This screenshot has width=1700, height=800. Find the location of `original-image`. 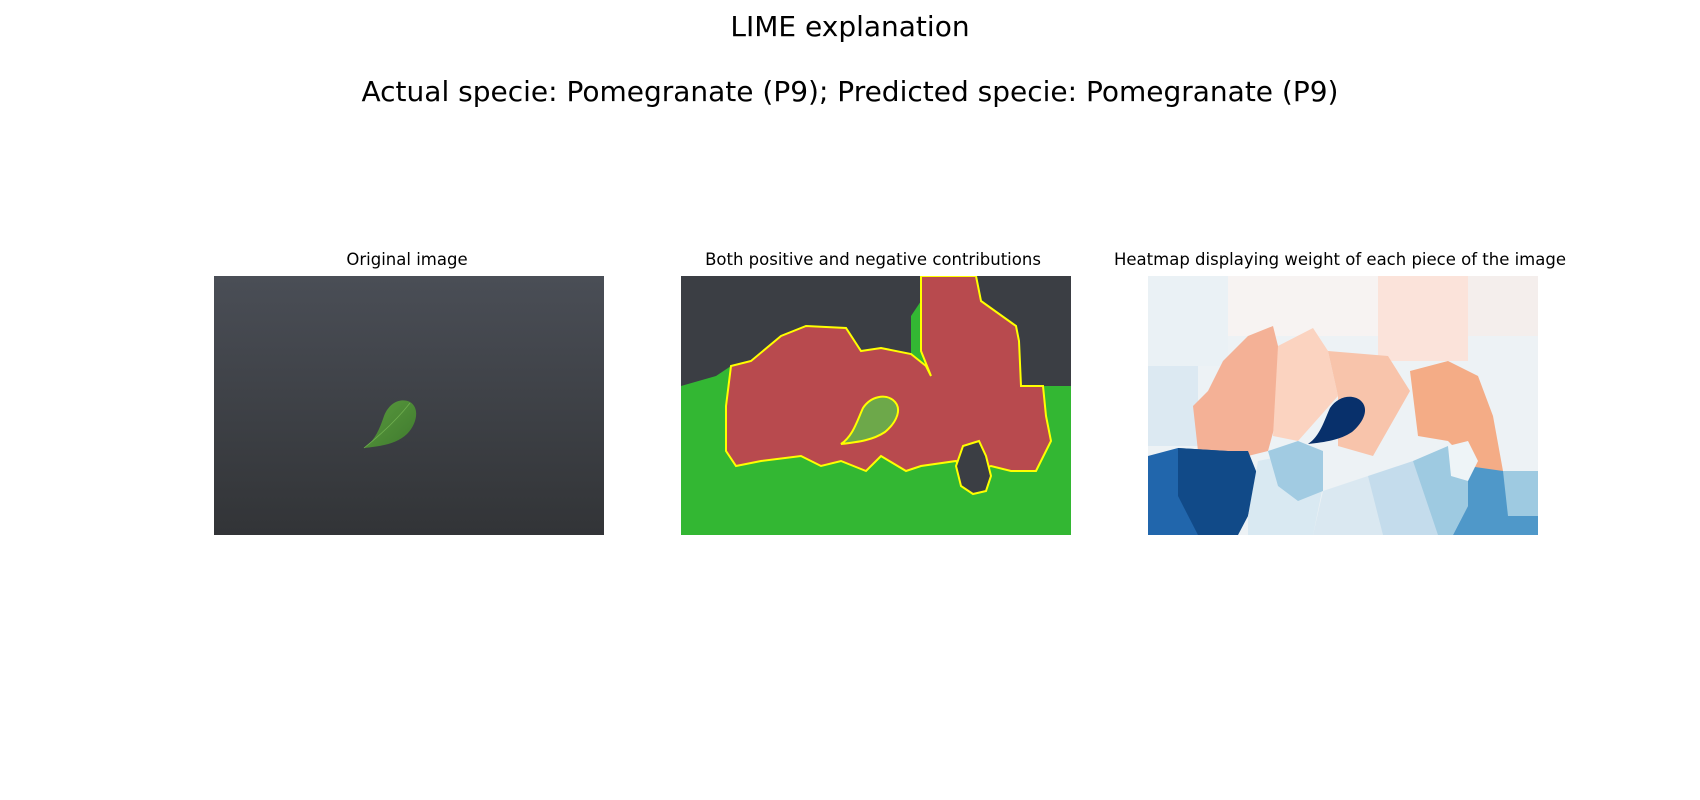

original-image is located at coordinates (409, 405).